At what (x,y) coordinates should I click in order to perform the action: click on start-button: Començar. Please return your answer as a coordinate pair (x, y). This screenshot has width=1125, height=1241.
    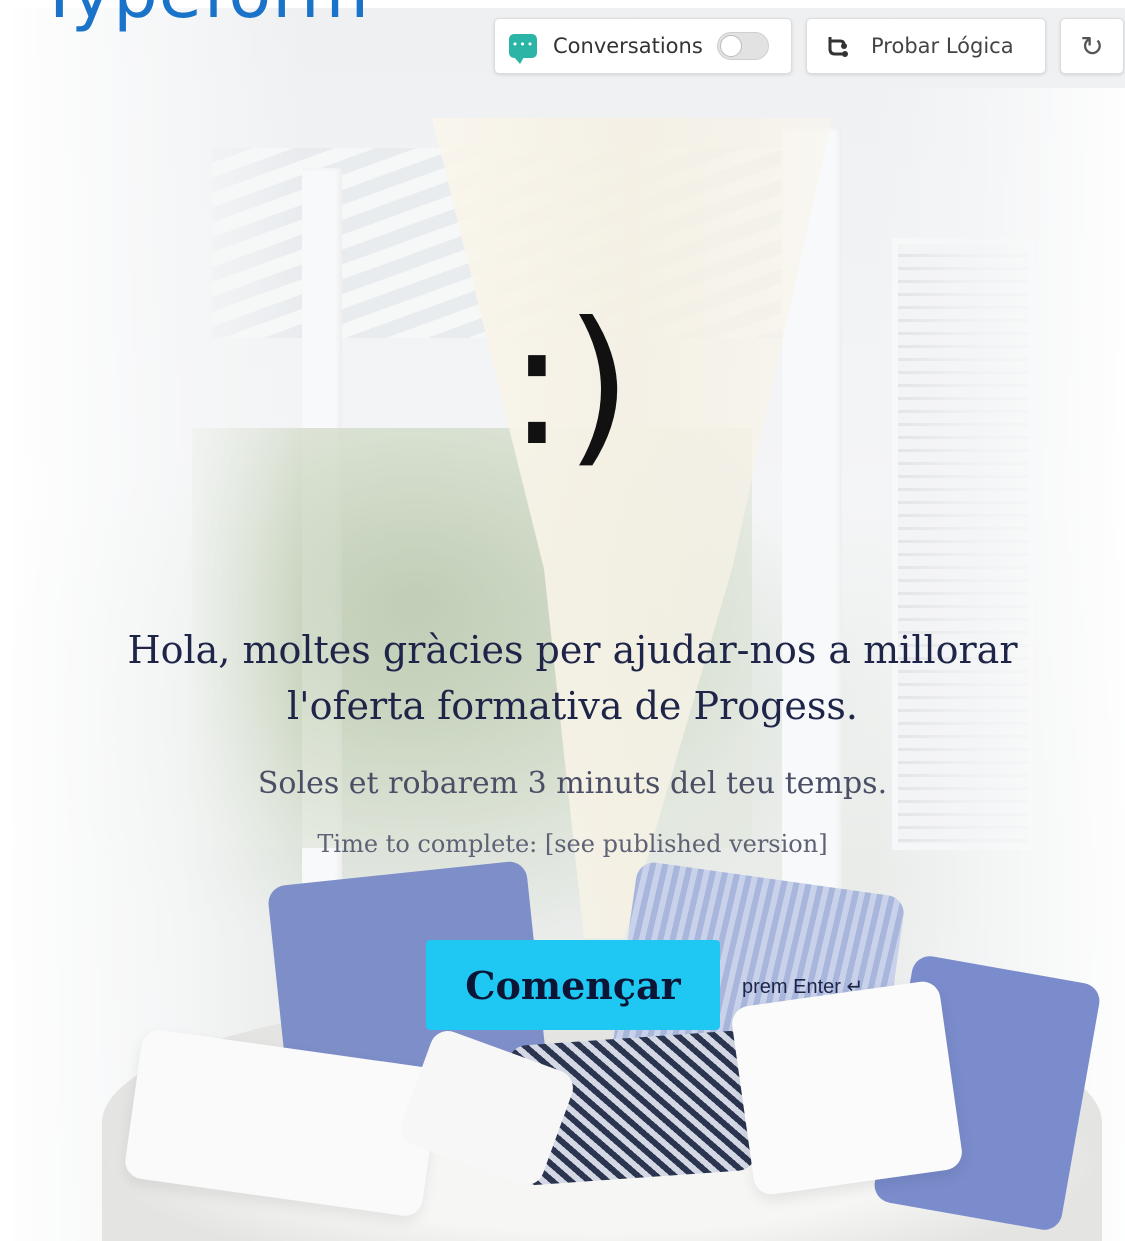
    Looking at the image, I should click on (573, 985).